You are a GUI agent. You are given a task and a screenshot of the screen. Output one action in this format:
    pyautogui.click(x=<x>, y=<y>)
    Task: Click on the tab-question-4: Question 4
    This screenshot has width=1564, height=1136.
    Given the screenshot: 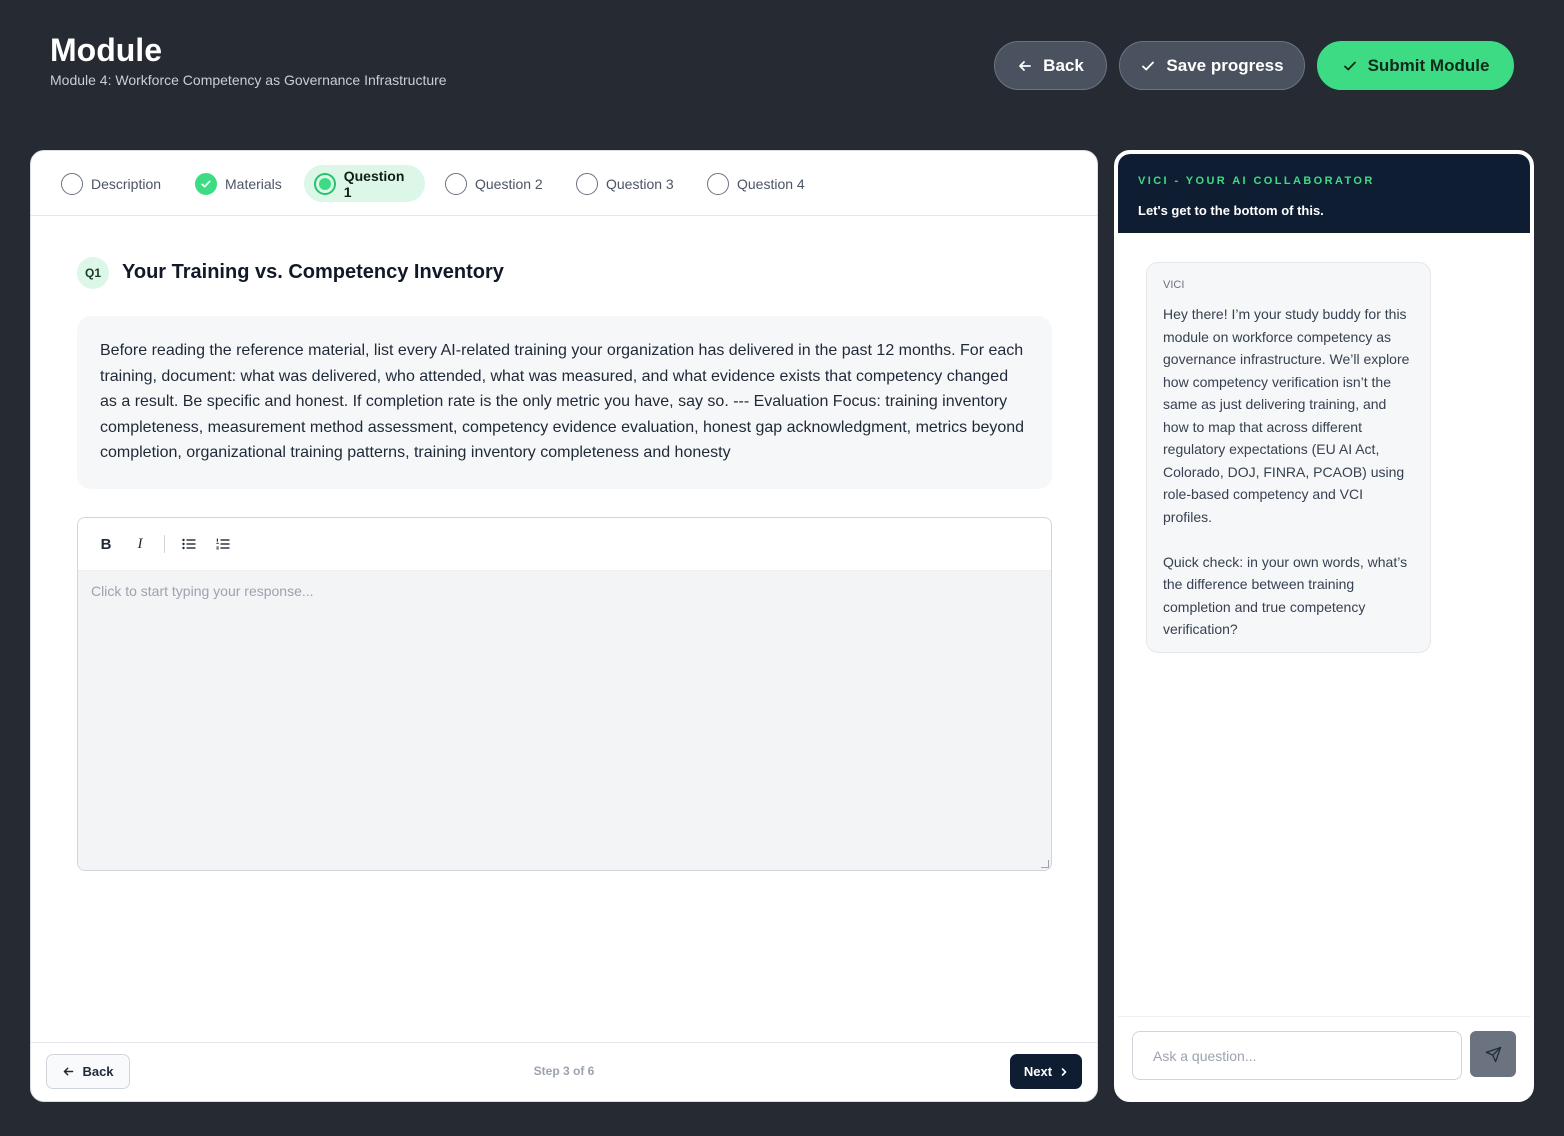 What is the action you would take?
    pyautogui.click(x=756, y=183)
    